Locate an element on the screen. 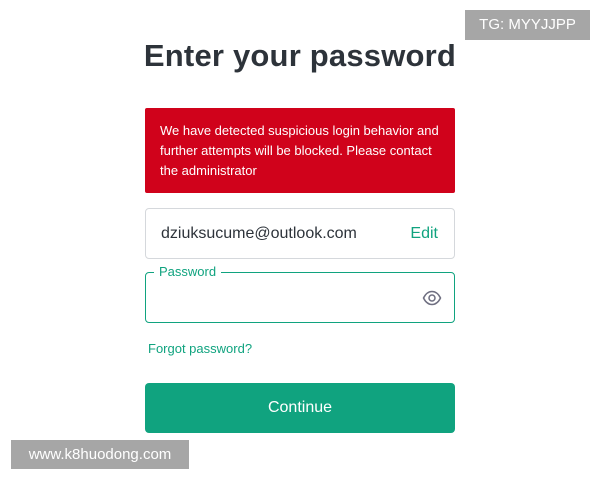 The height and width of the screenshot is (480, 600). password-input is located at coordinates (285, 299).